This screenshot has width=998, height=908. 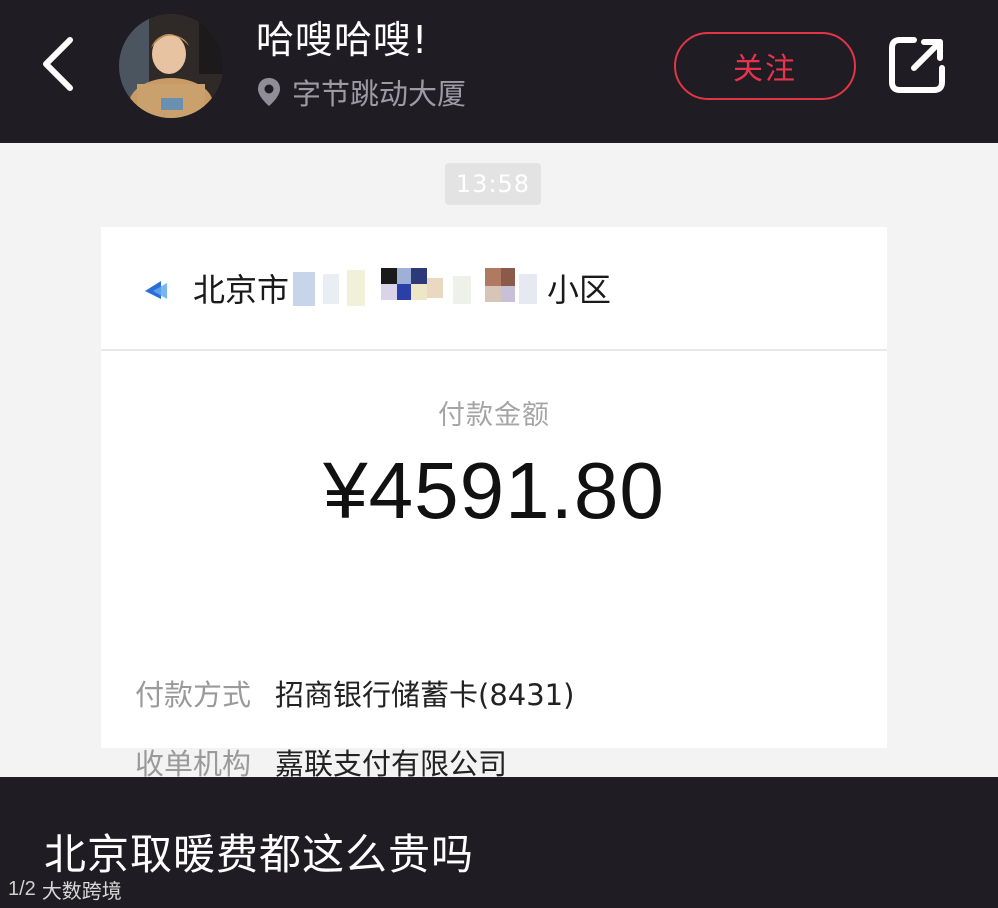 I want to click on chevron-left-icon, so click(x=58, y=64).